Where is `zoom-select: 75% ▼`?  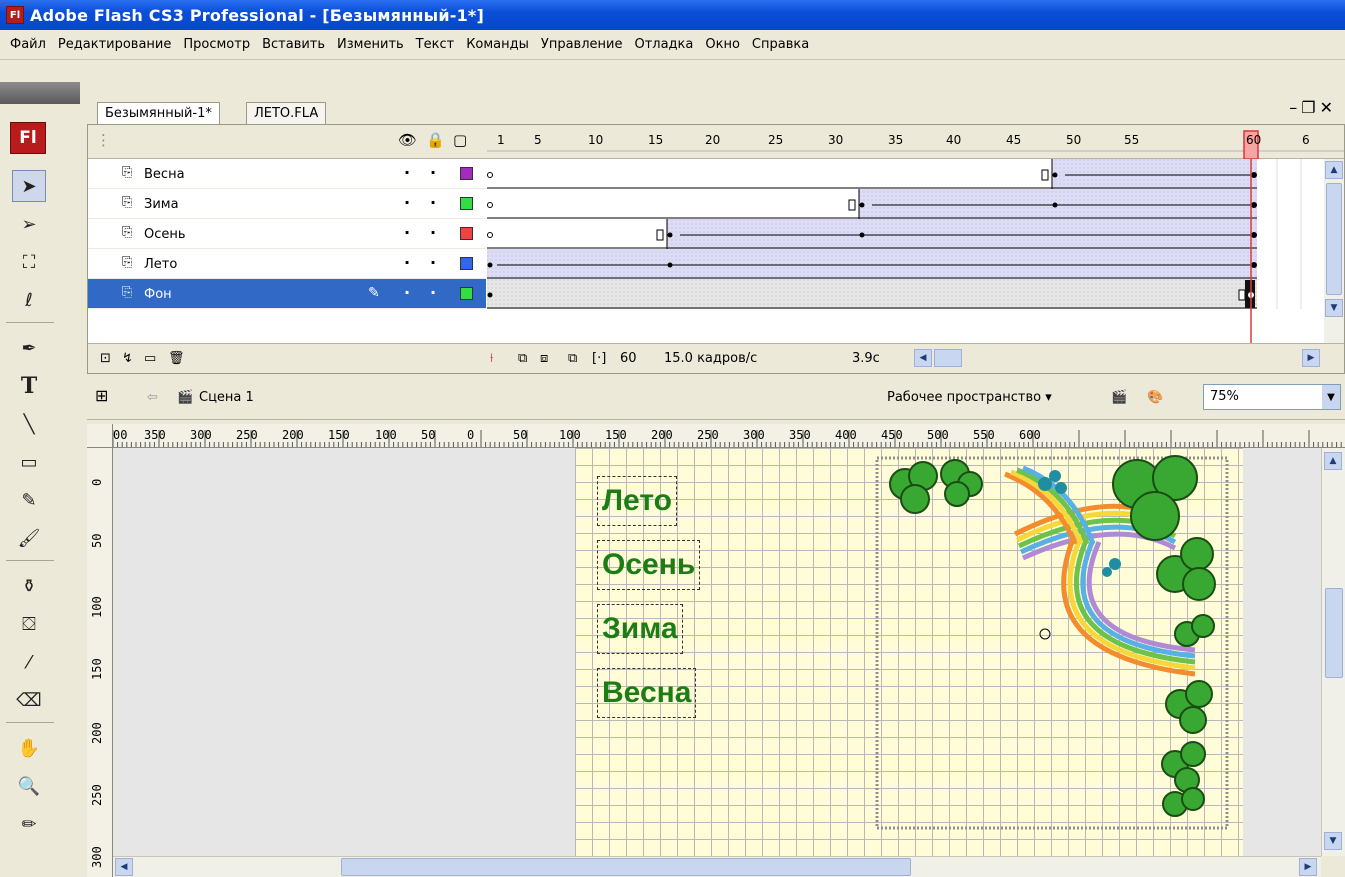 zoom-select: 75% ▼ is located at coordinates (1272, 397).